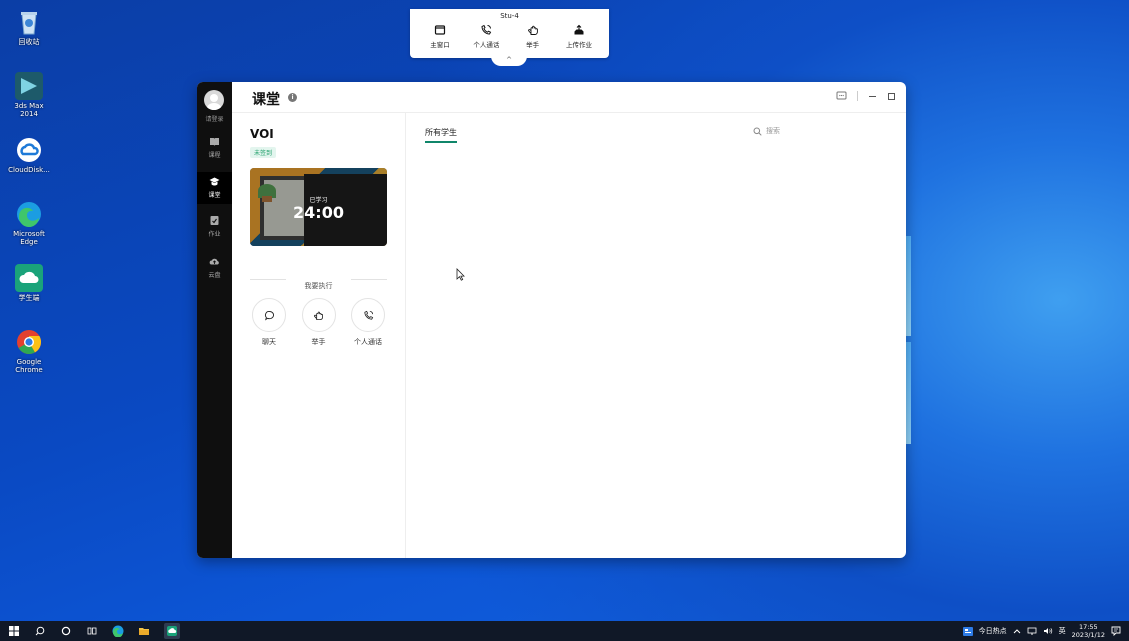  I want to click on rail-item-label: 课程, so click(214, 155).